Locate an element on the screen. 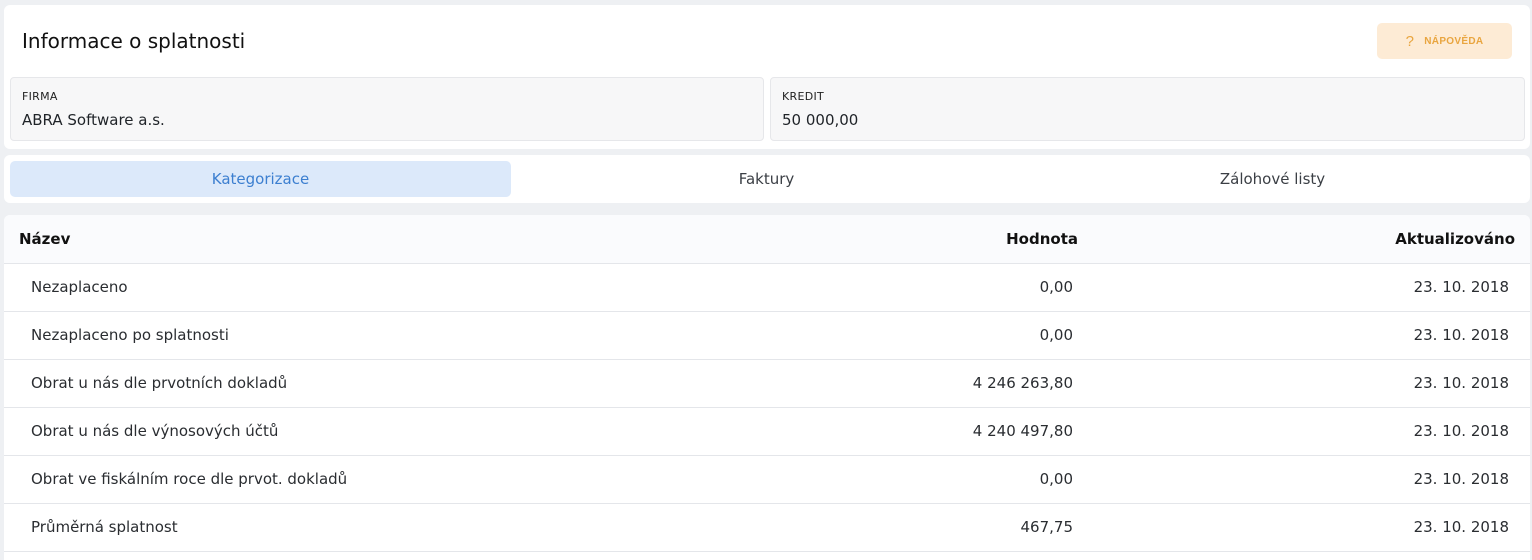 This screenshot has width=1532, height=560. tab-faktury: Faktury is located at coordinates (766, 179).